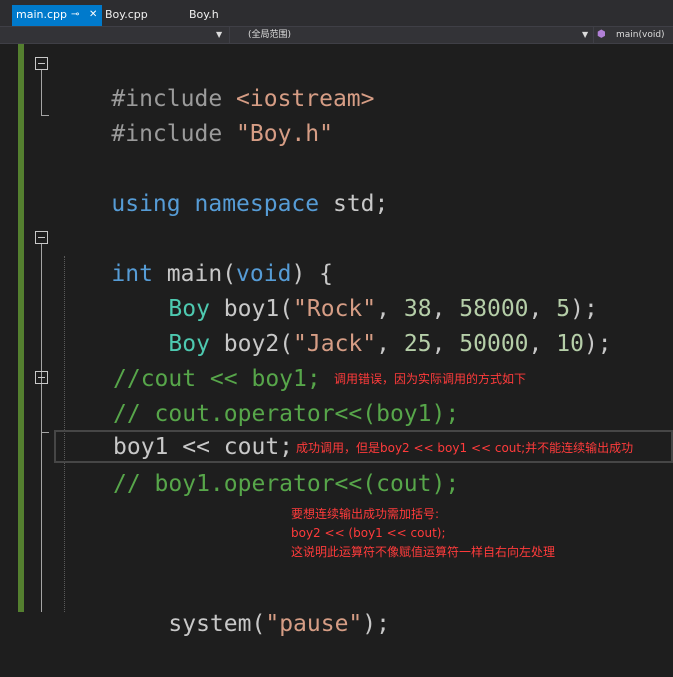 This screenshot has width=673, height=677. What do you see at coordinates (360, 204) in the screenshot?
I see `identifier: std;` at bounding box center [360, 204].